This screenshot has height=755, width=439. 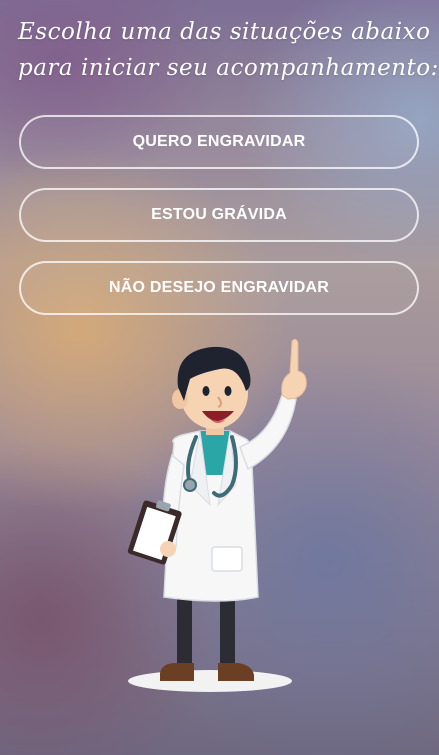 I want to click on left-shoe, so click(x=177, y=672).